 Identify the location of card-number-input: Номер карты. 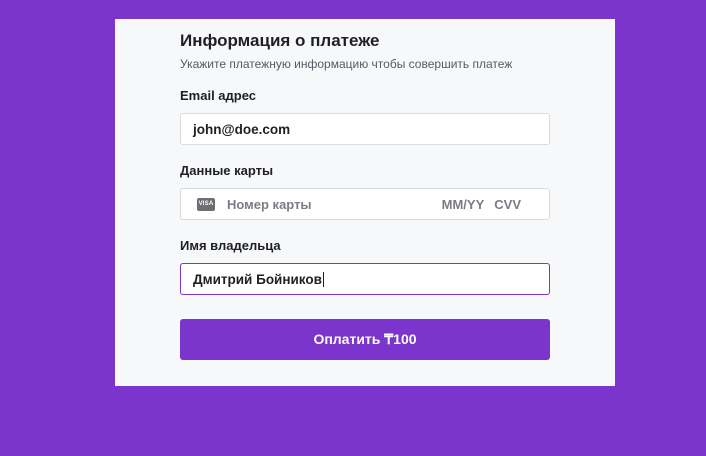
(269, 204).